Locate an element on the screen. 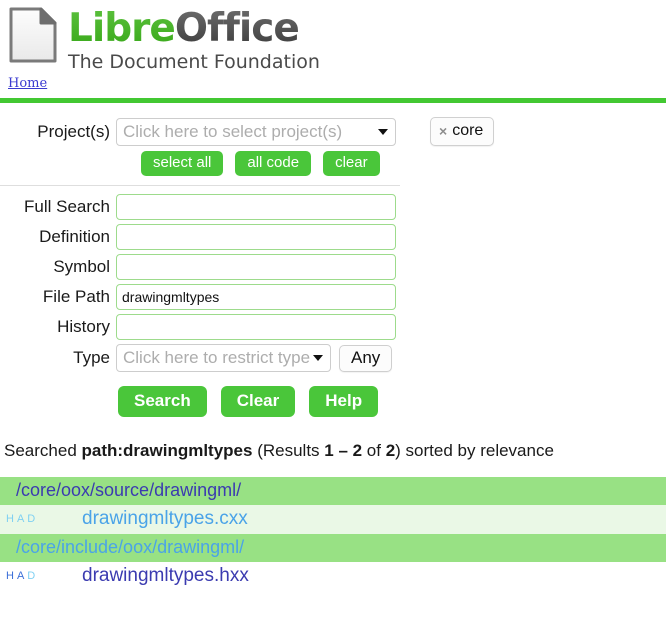 This screenshot has height=632, width=666. form-action-buttons: Search Clear Help is located at coordinates (333, 401).